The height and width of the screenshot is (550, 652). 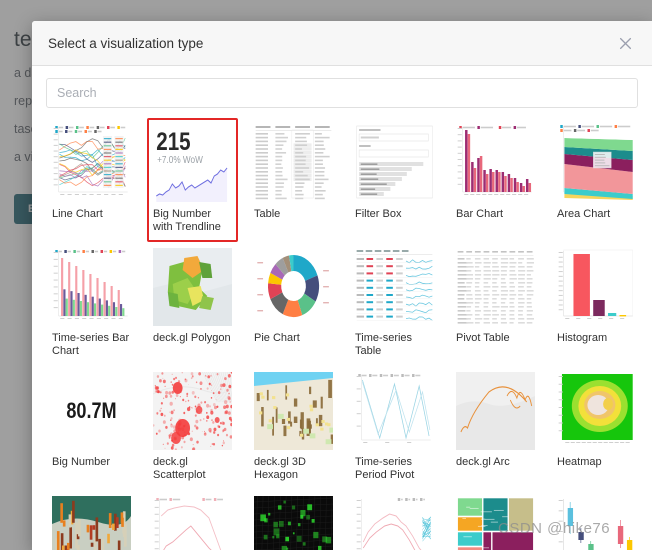 I want to click on box-plot-thumbnail, so click(x=596, y=523).